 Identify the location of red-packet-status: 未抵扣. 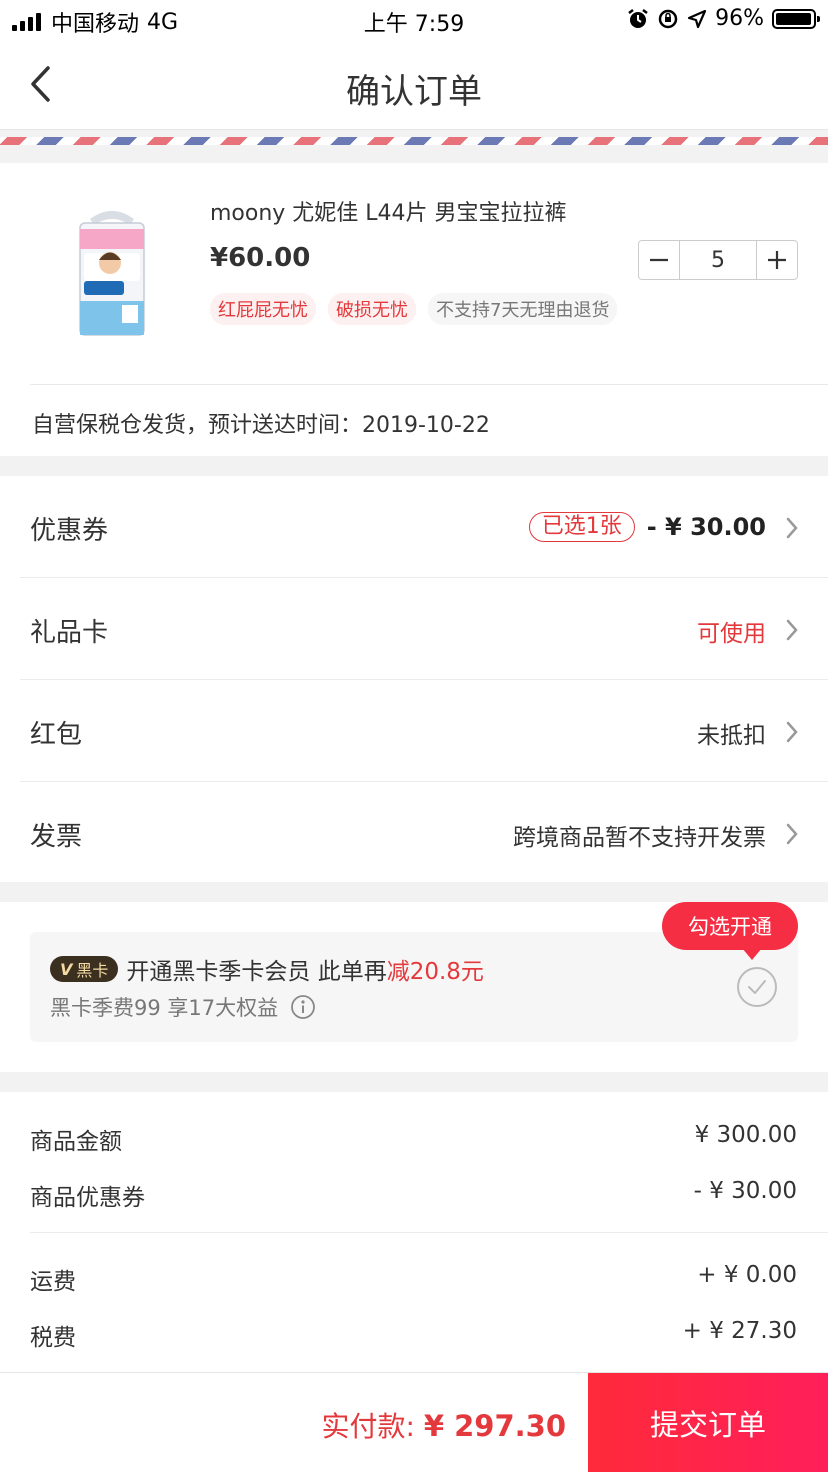
(731, 736).